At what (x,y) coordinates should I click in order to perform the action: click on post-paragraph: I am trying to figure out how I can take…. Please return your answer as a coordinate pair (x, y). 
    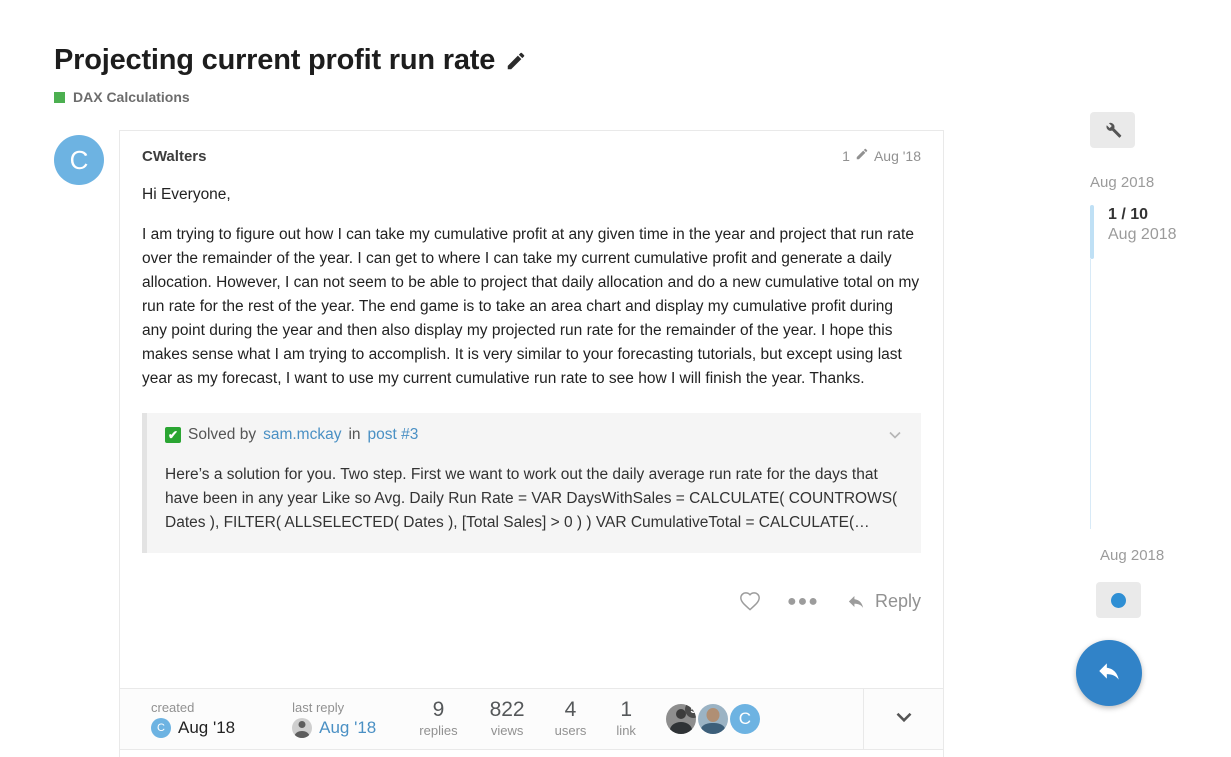
    Looking at the image, I should click on (531, 306).